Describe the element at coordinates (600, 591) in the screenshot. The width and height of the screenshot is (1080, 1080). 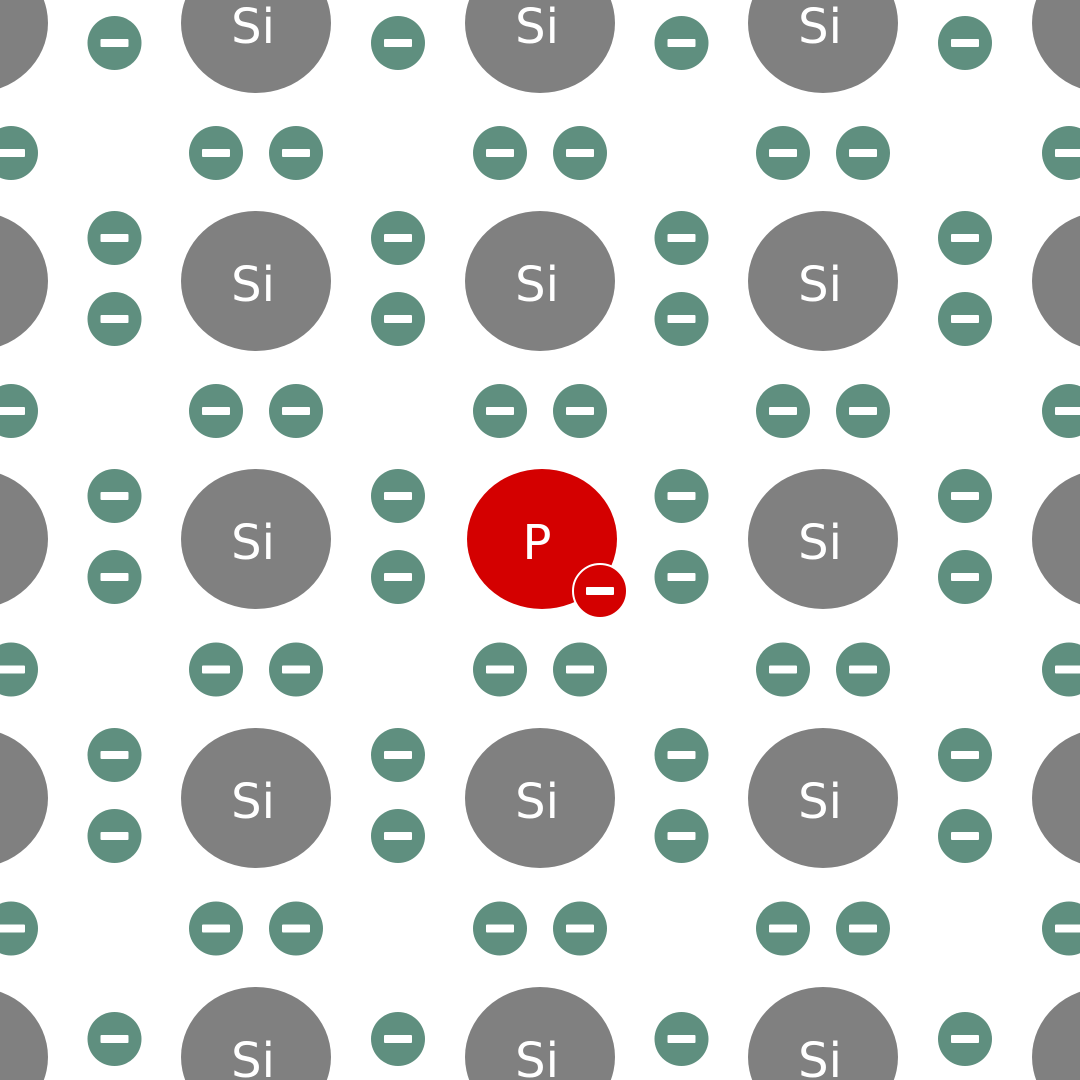
I see `free-electron-layer` at that location.